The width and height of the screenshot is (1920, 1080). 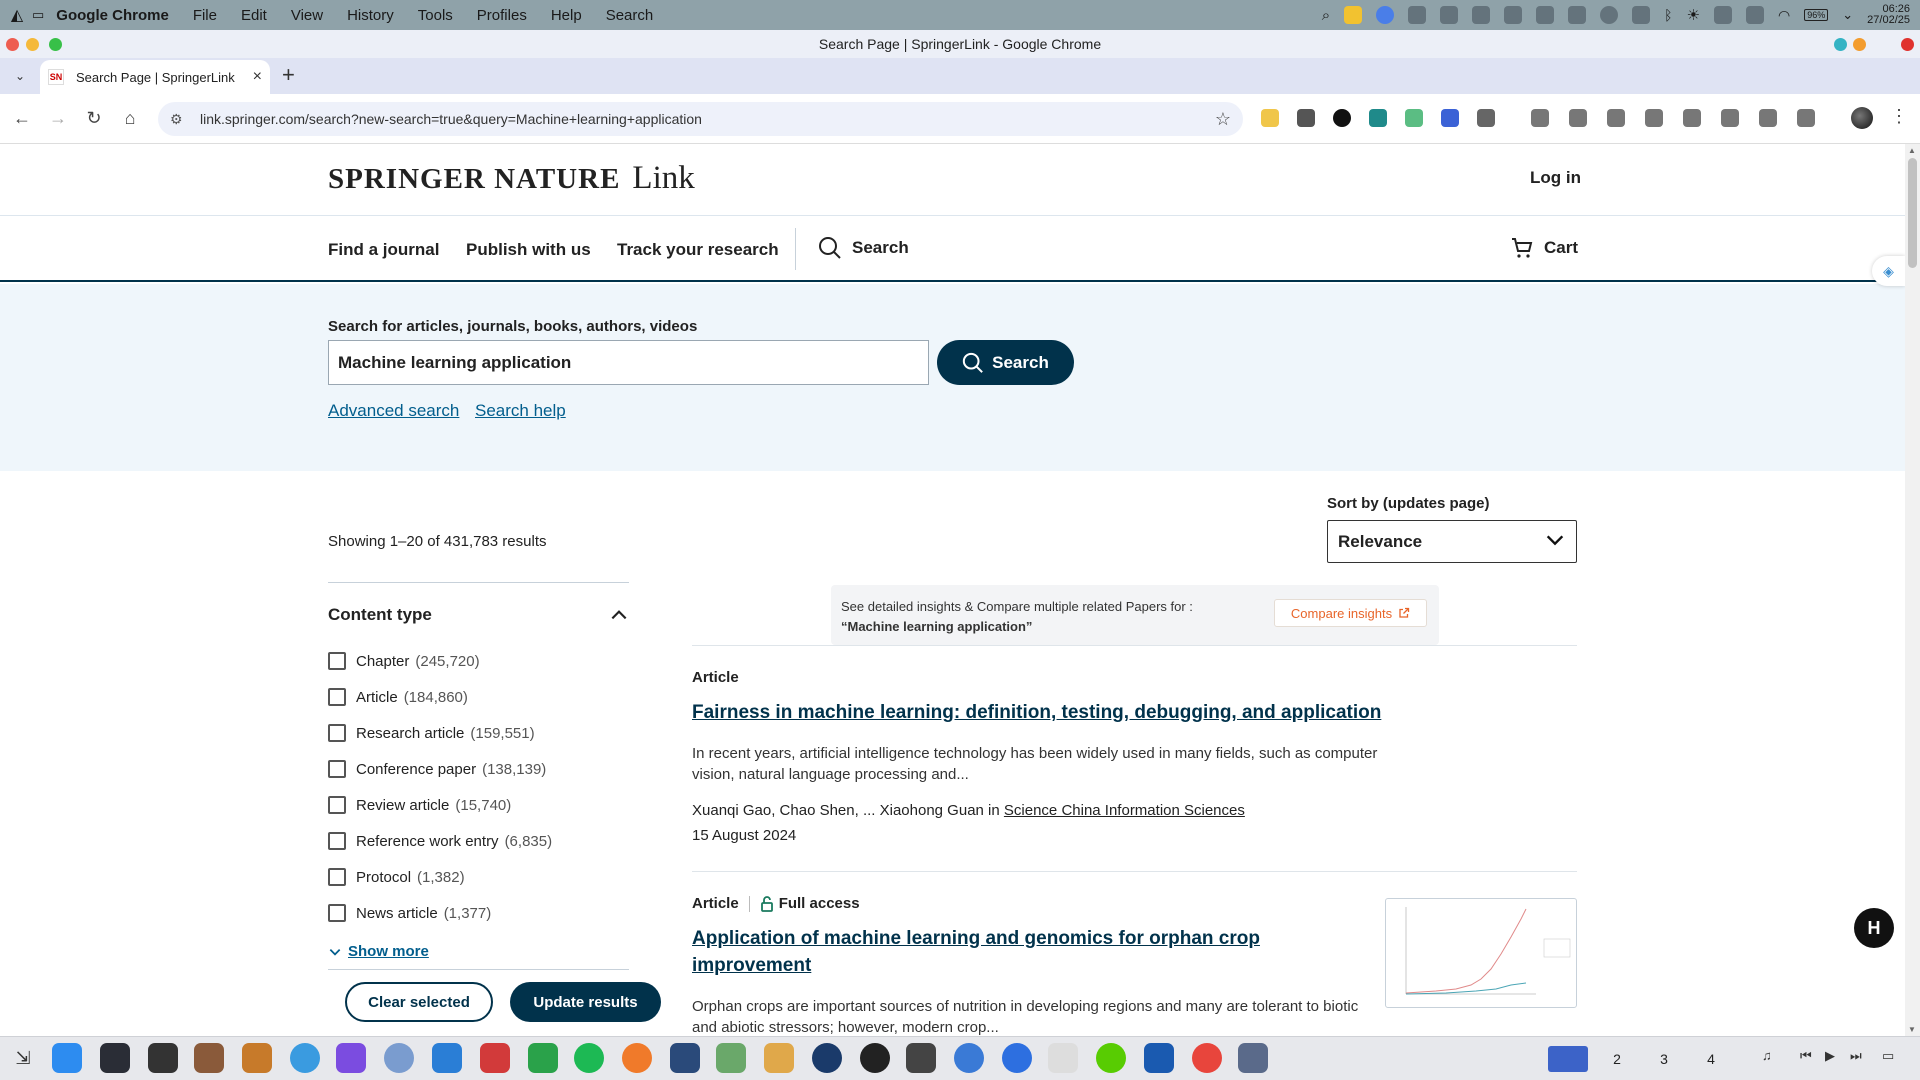 What do you see at coordinates (396, 877) in the screenshot?
I see `filter-option-protocol: Protocol (1,382)` at bounding box center [396, 877].